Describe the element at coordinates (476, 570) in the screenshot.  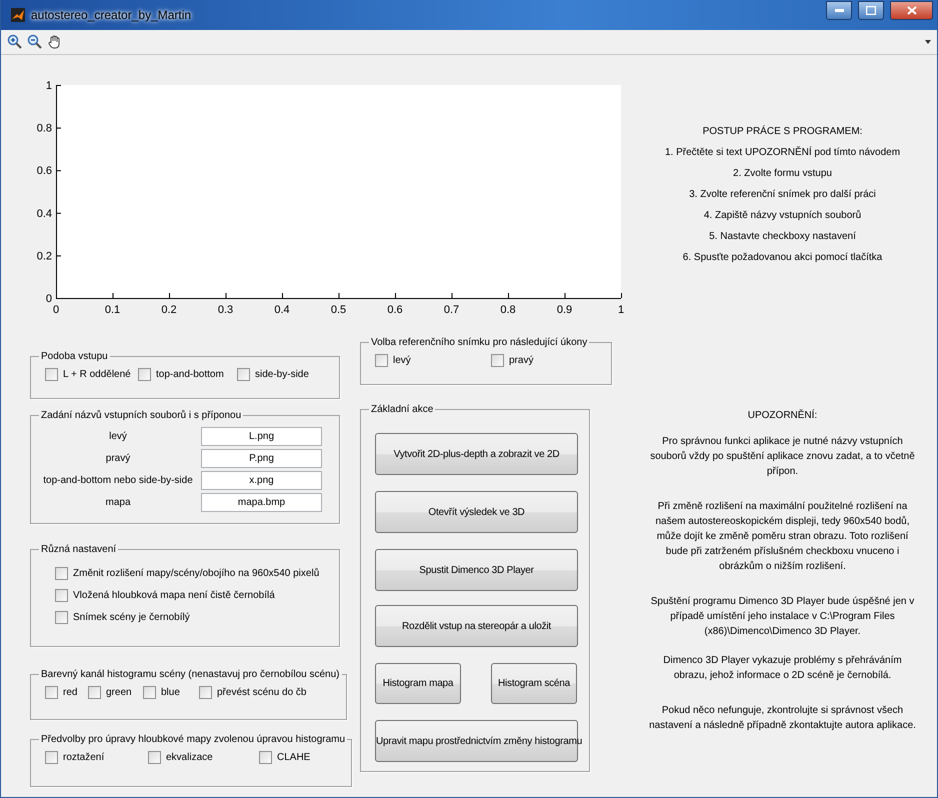
I see `action-button: Spustit Dimenco 3D Player` at that location.